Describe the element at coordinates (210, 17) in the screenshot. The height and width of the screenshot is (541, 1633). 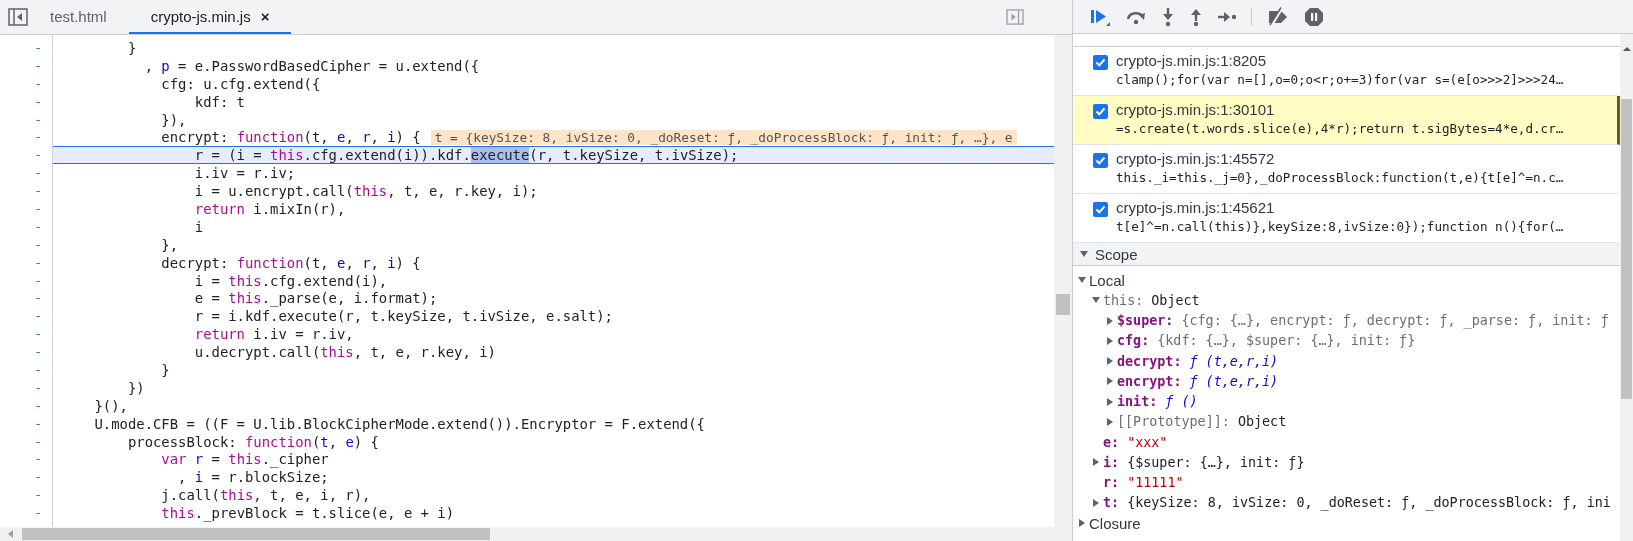
I see `file-tab: crypto-js.min.js ×` at that location.